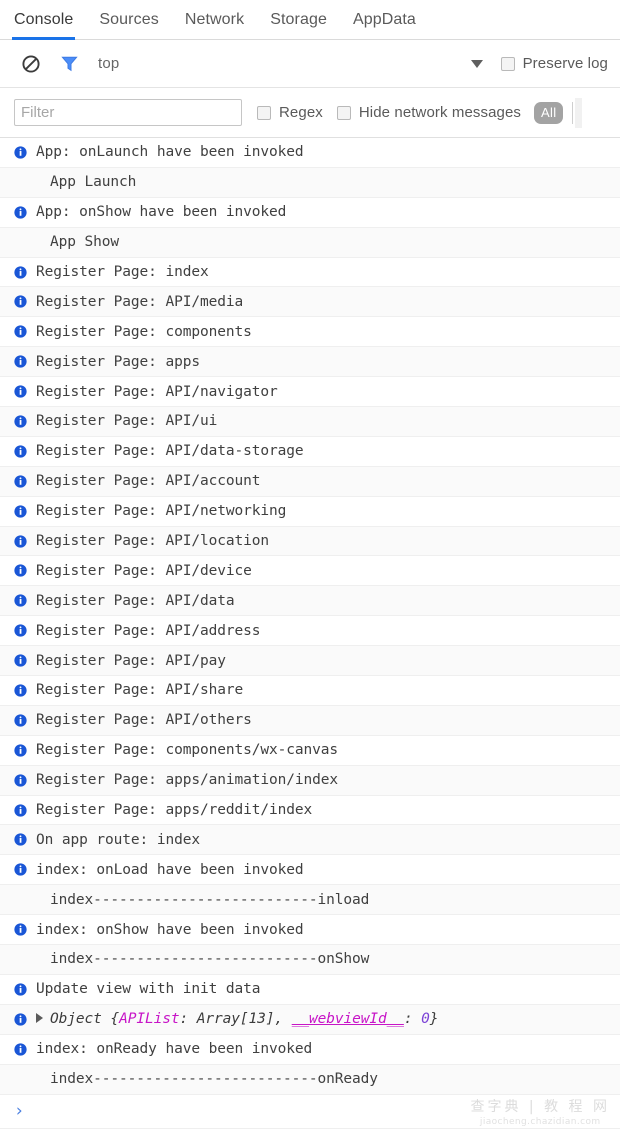  I want to click on preserve-log-box, so click(507, 63).